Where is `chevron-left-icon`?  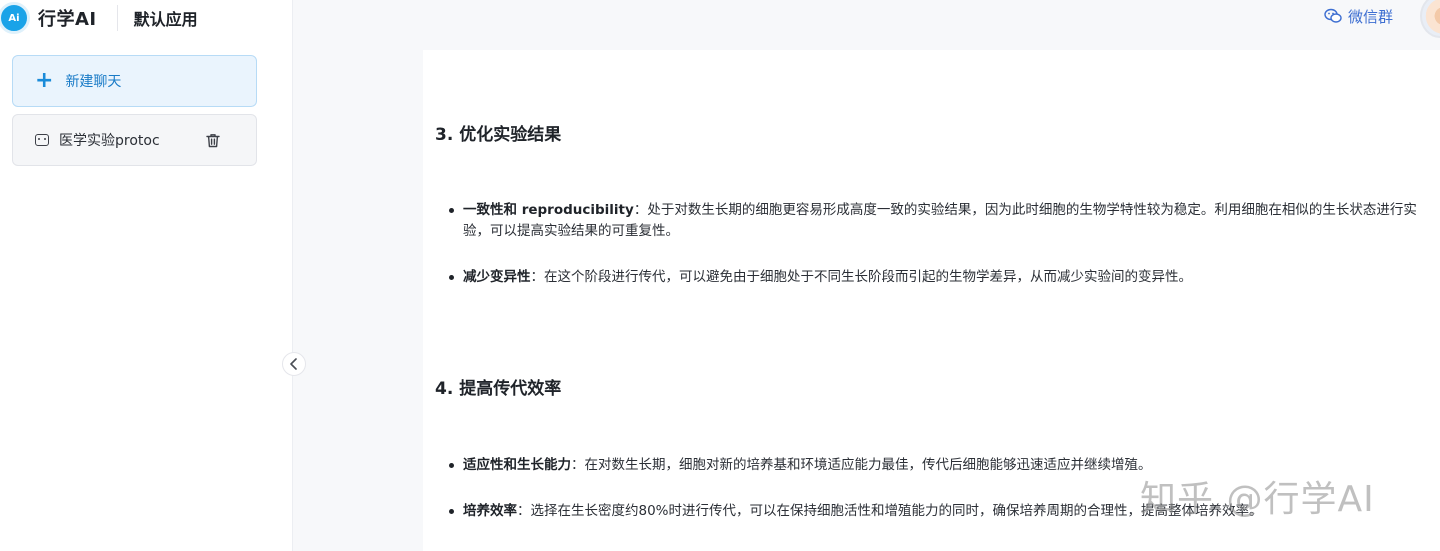 chevron-left-icon is located at coordinates (293, 364).